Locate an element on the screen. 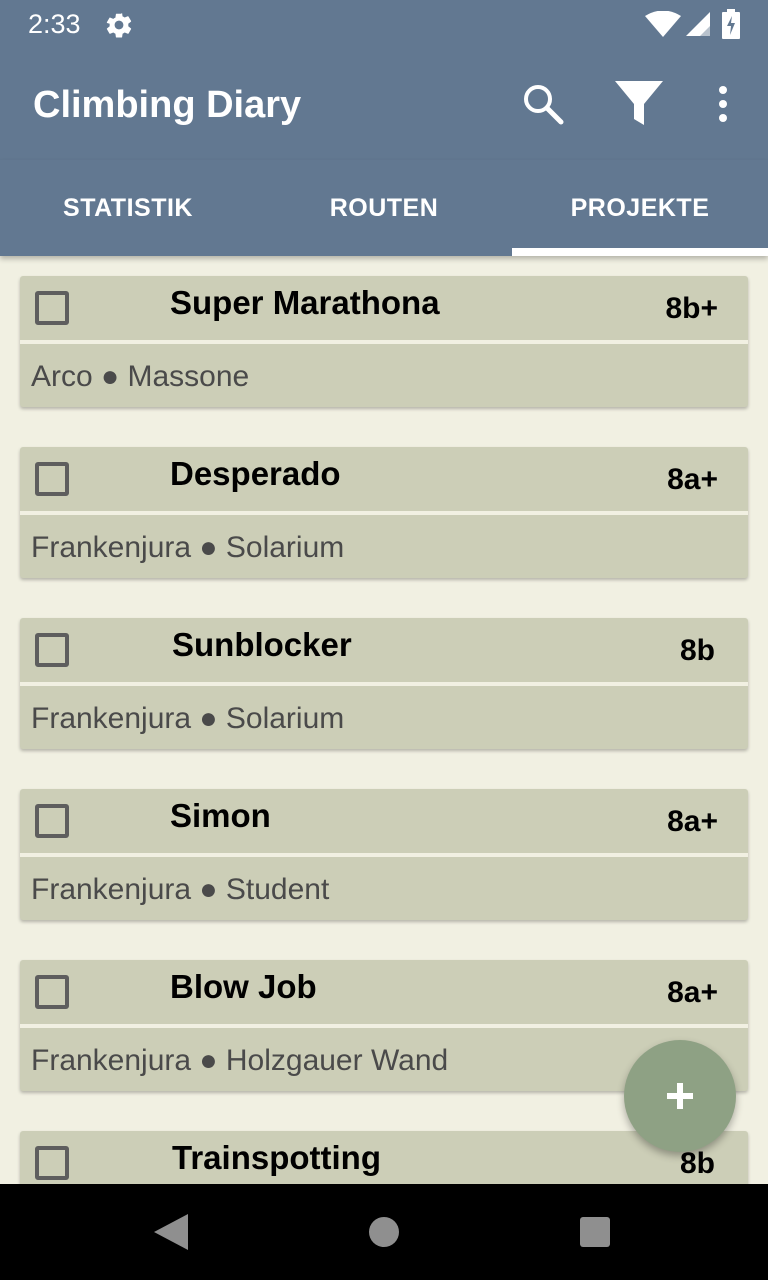 Image resolution: width=768 pixels, height=1280 pixels. route-card: Trainspotting 8b is located at coordinates (384, 1157).